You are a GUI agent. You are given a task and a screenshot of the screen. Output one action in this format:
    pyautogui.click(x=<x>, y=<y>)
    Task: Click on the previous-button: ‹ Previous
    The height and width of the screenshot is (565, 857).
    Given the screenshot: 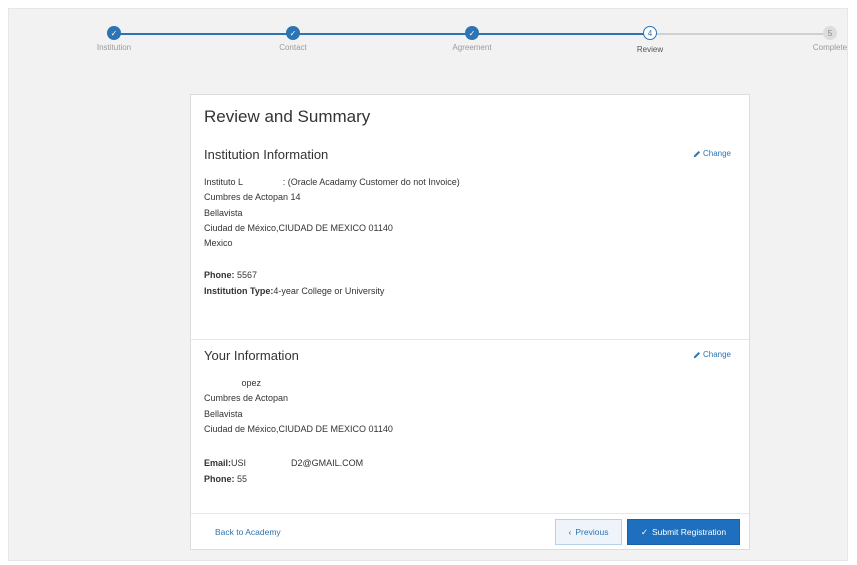 What is the action you would take?
    pyautogui.click(x=588, y=532)
    